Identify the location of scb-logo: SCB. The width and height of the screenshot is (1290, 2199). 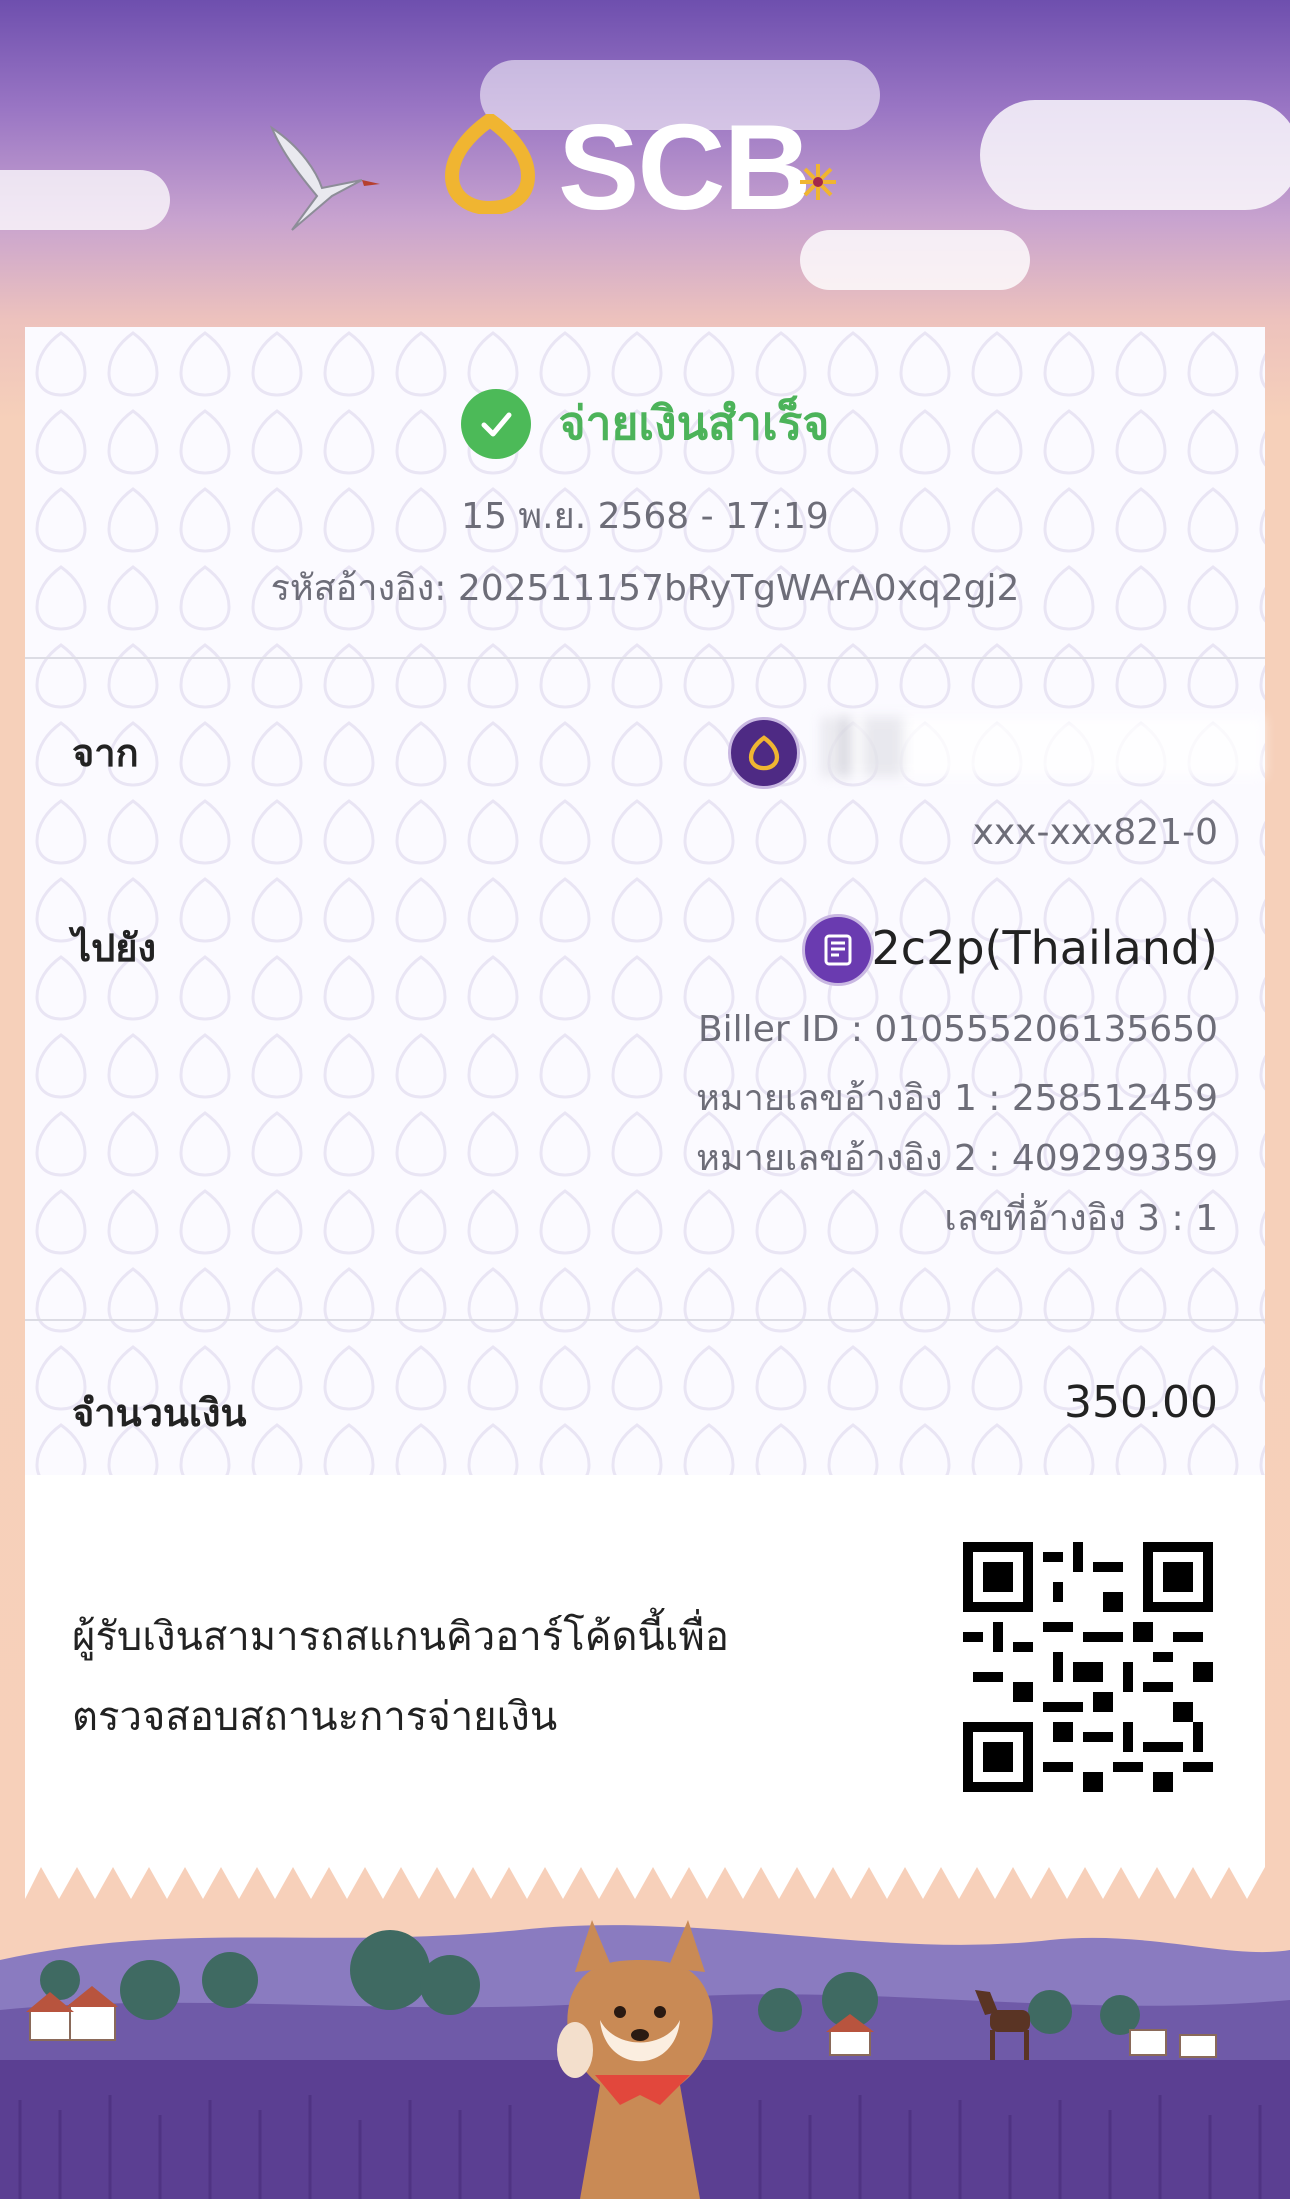
(650, 167).